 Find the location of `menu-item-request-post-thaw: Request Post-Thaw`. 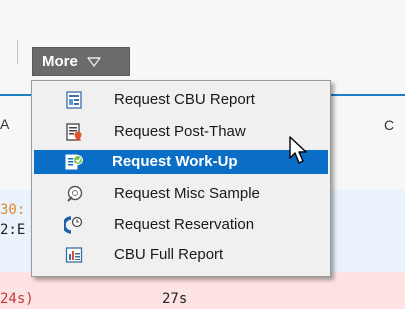

menu-item-request-post-thaw: Request Post-Thaw is located at coordinates (181, 132).